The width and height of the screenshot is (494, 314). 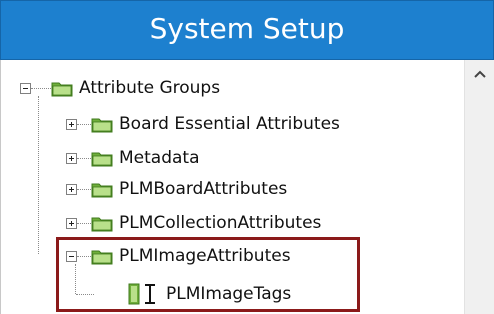 What do you see at coordinates (479, 187) in the screenshot?
I see `vertical-scrollbar` at bounding box center [479, 187].